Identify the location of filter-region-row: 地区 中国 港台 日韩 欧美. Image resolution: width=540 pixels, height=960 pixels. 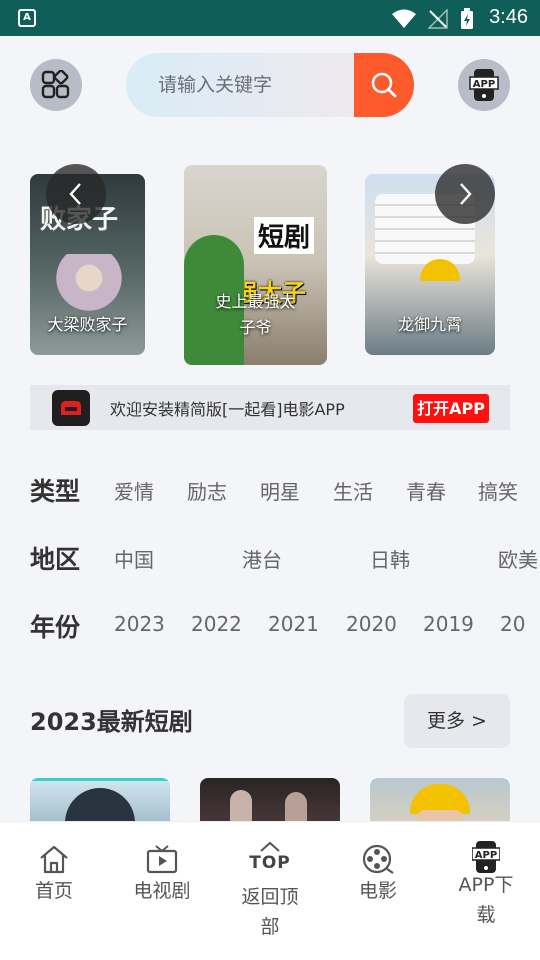
(285, 558).